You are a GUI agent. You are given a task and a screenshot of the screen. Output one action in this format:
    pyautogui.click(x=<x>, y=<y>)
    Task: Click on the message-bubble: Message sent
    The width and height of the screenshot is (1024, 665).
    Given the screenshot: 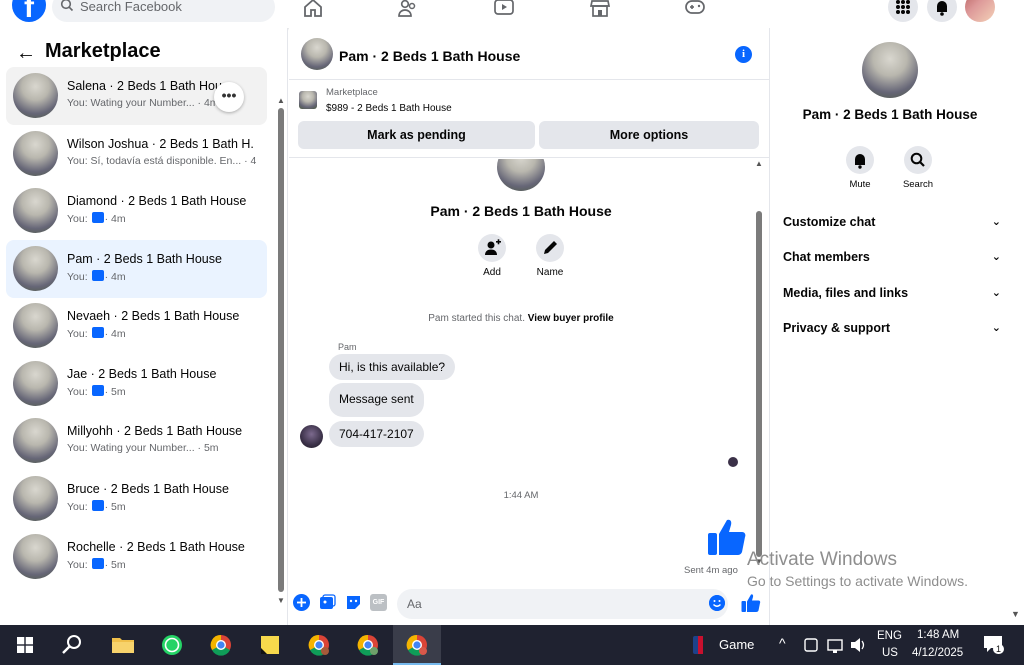 What is the action you would take?
    pyautogui.click(x=376, y=400)
    